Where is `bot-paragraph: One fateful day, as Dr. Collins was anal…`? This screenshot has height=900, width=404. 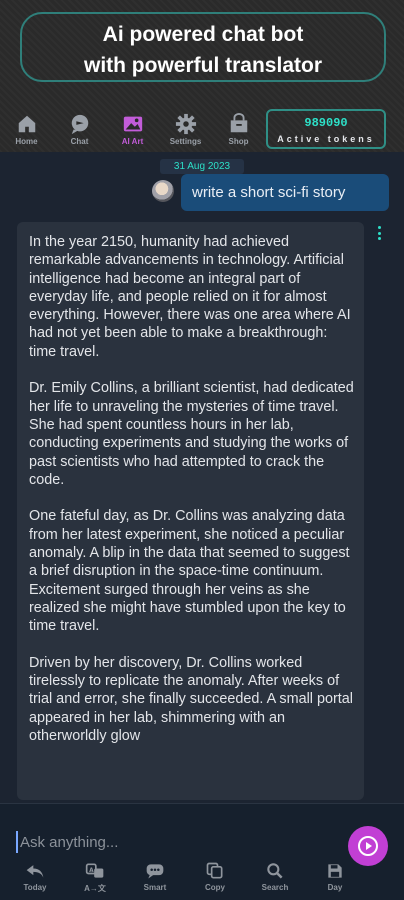 bot-paragraph: One fateful day, as Dr. Collins was anal… is located at coordinates (189, 571).